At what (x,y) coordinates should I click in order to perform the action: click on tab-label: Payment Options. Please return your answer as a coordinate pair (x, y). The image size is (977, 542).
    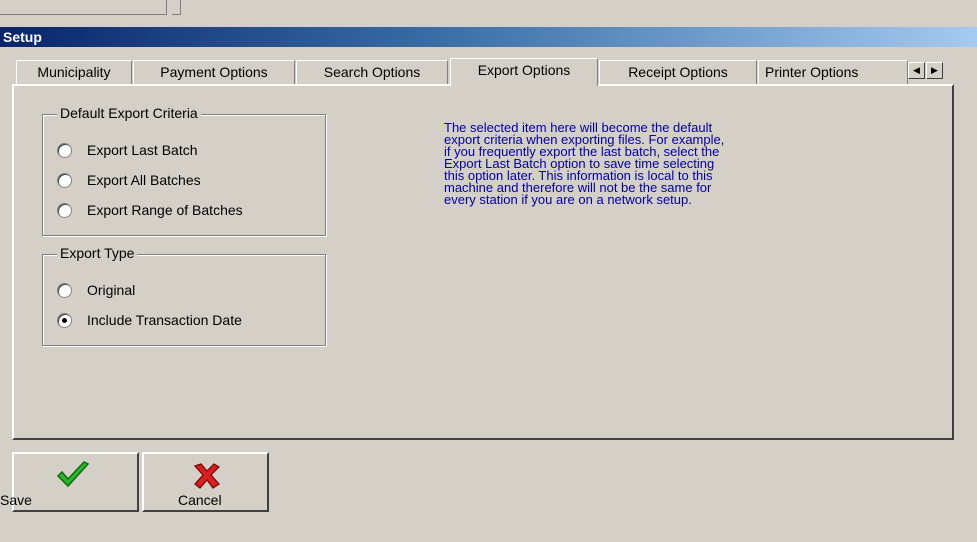
    Looking at the image, I should click on (214, 72).